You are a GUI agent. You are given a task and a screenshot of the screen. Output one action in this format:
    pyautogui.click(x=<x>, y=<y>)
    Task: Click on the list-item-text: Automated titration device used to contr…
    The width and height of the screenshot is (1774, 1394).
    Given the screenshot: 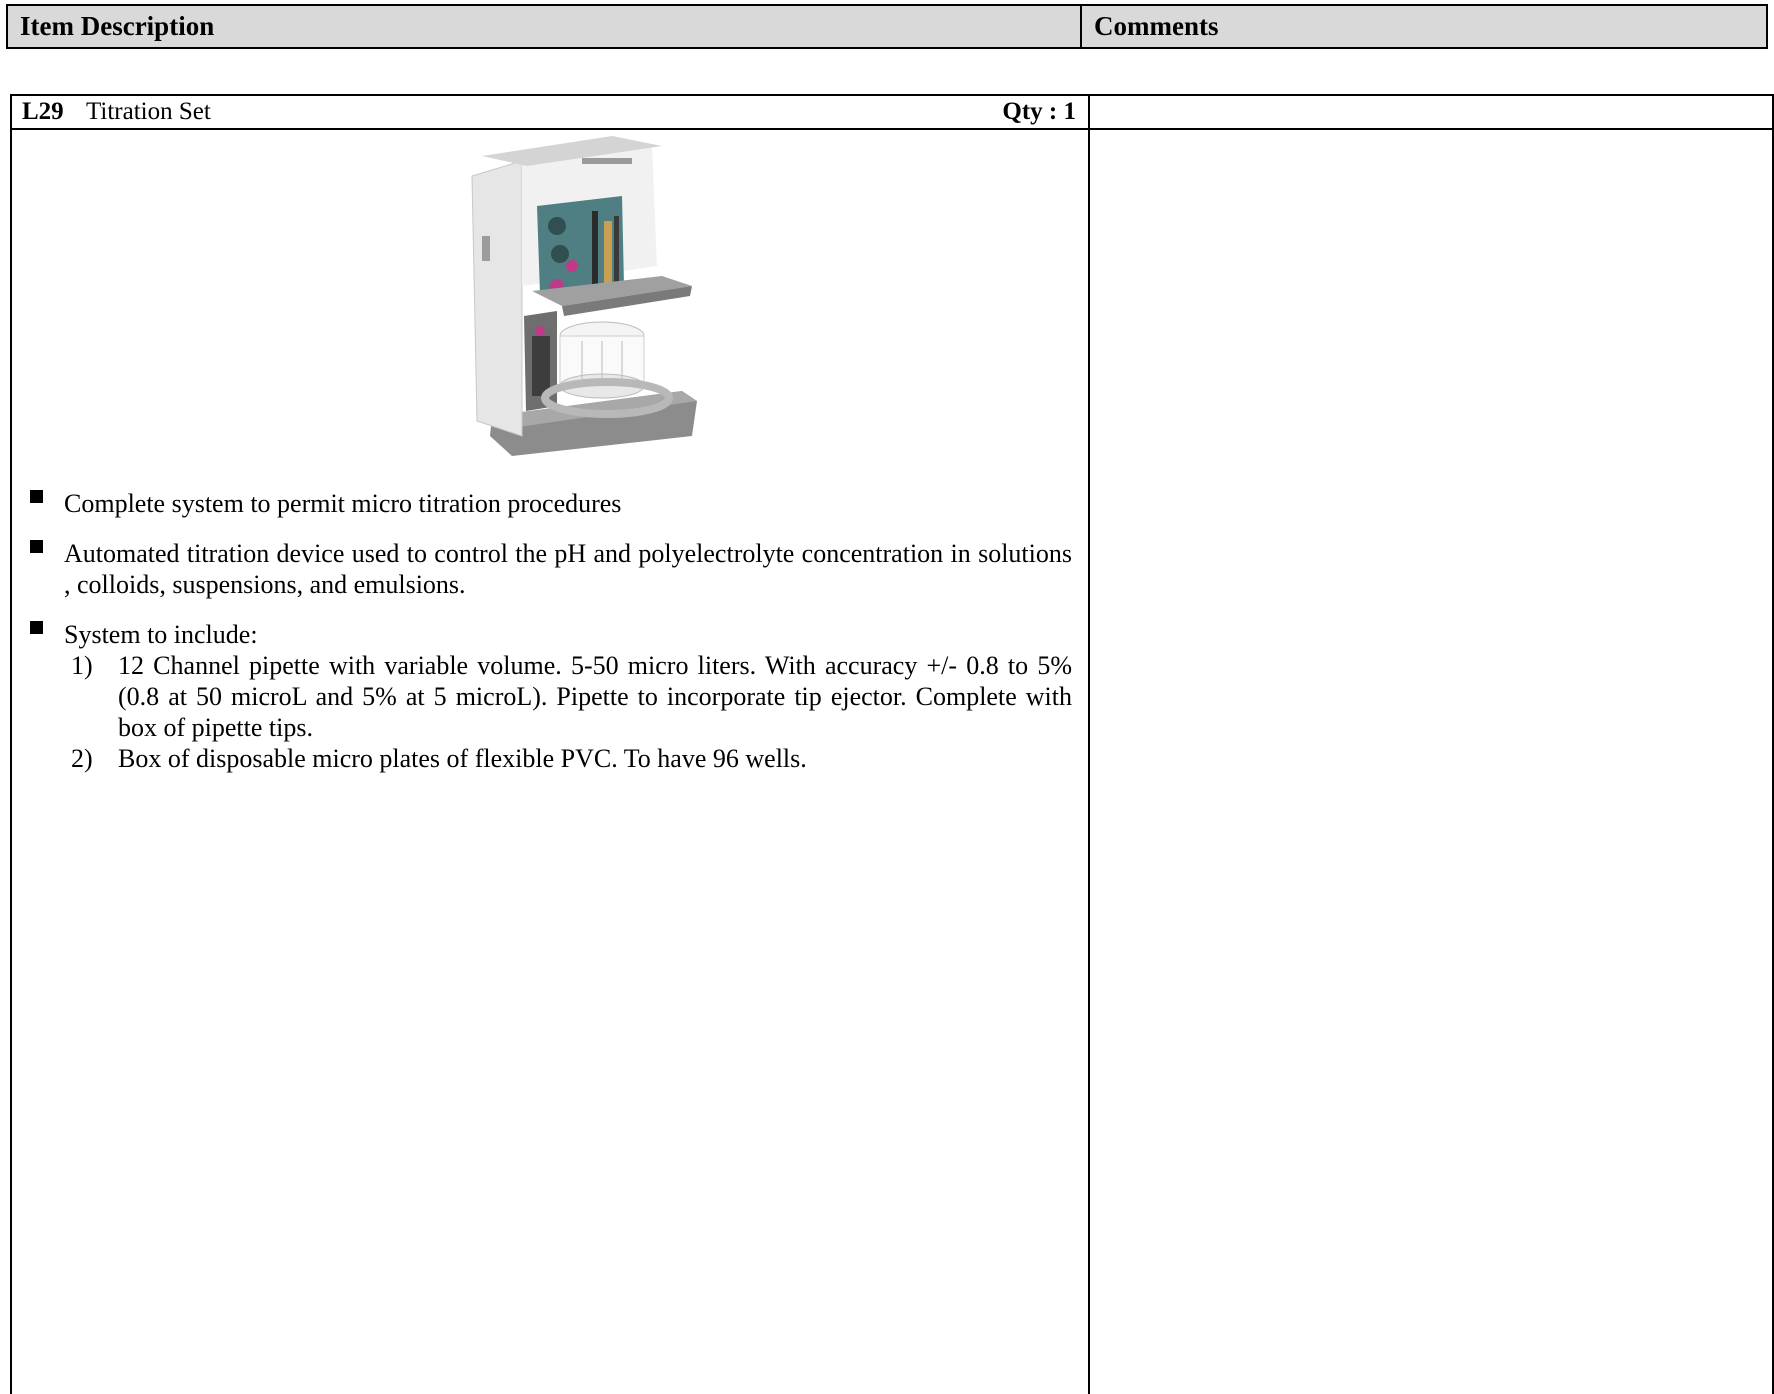 What is the action you would take?
    pyautogui.click(x=568, y=569)
    